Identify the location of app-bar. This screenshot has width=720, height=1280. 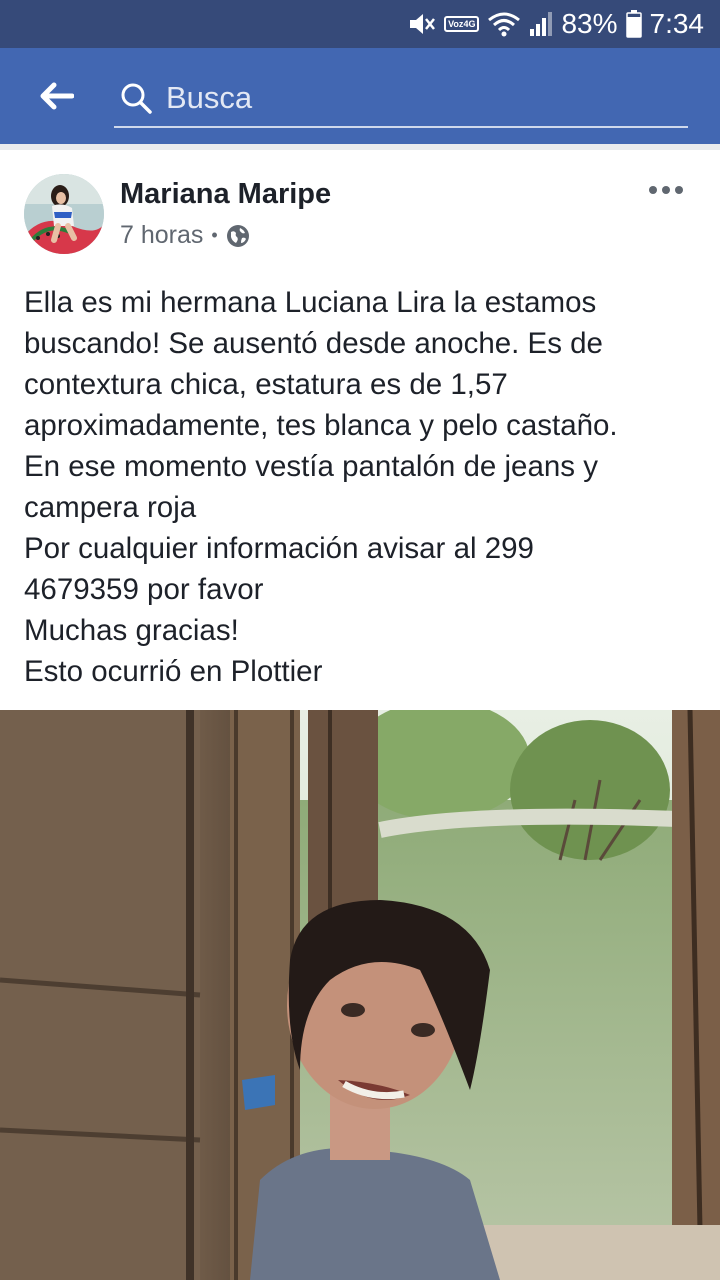
(360, 96).